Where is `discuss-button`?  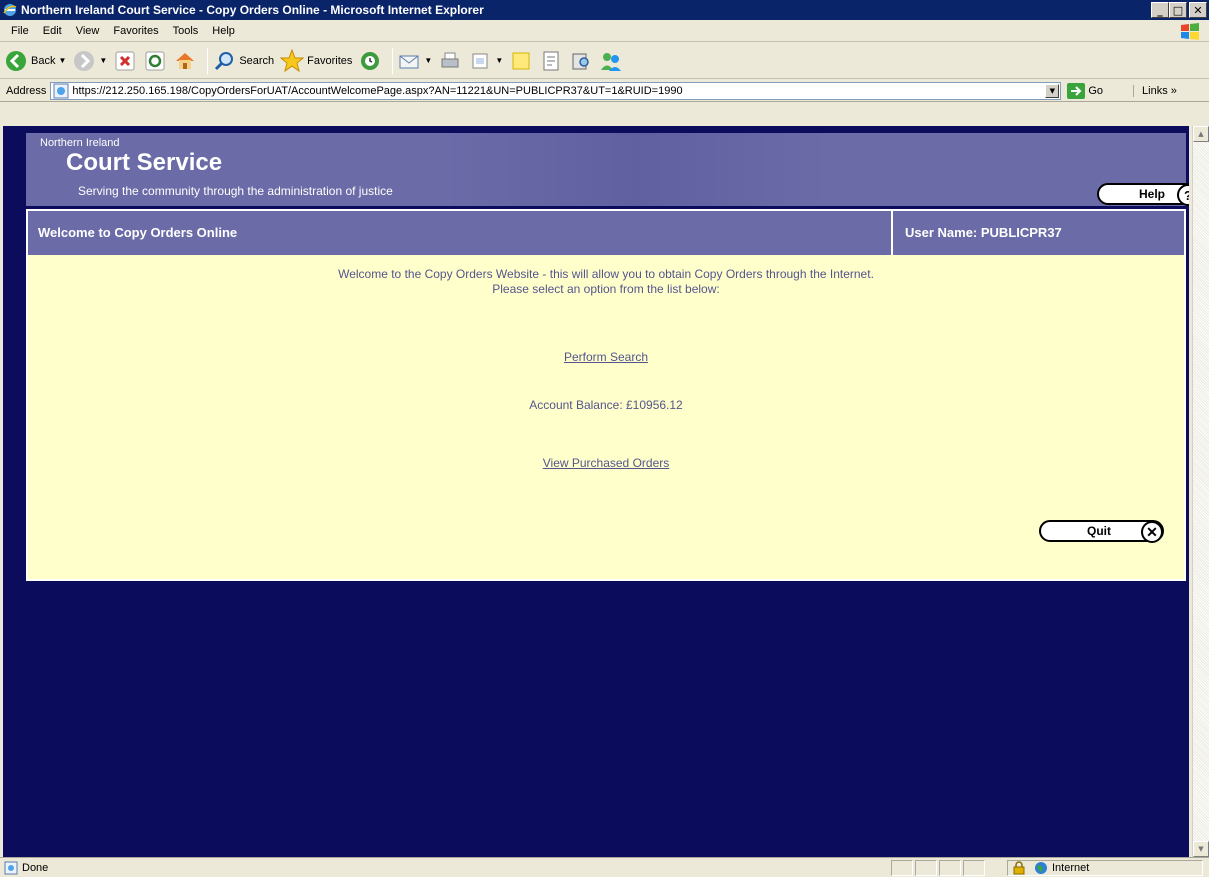
discuss-button is located at coordinates (521, 61).